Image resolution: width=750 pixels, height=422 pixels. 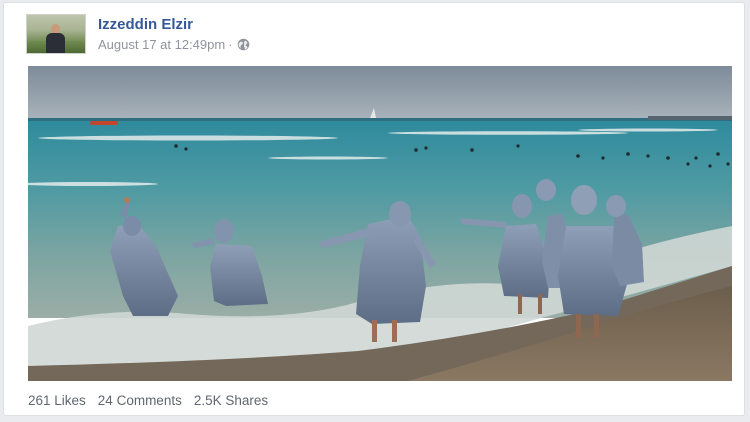 I want to click on photo-red-buoy, so click(x=104, y=123).